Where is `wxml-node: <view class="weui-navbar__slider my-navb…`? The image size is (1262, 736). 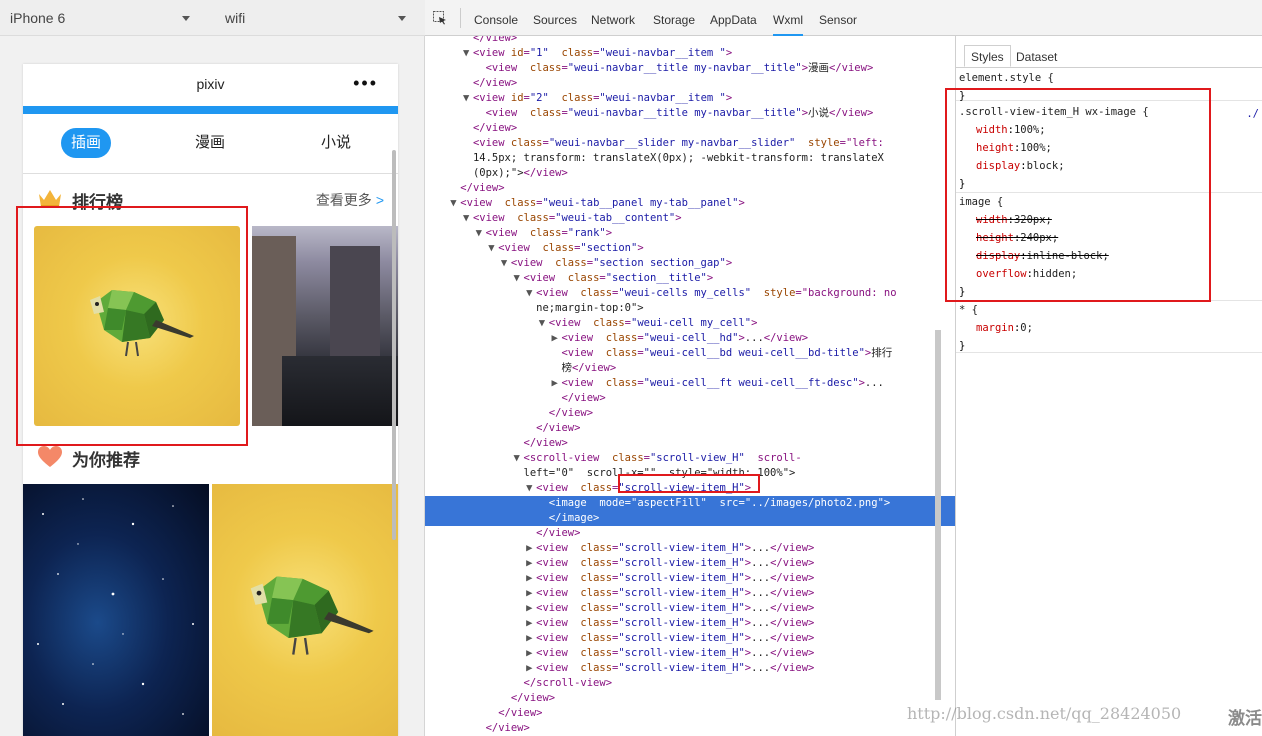 wxml-node: <view class="weui-navbar__slider my-navb… is located at coordinates (690, 143).